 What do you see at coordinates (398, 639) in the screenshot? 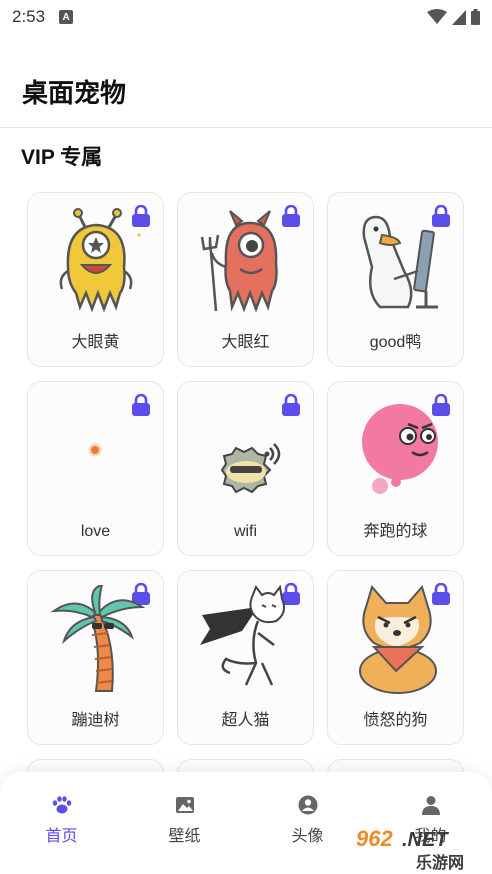
I see `angry-shiba-dog-icon` at bounding box center [398, 639].